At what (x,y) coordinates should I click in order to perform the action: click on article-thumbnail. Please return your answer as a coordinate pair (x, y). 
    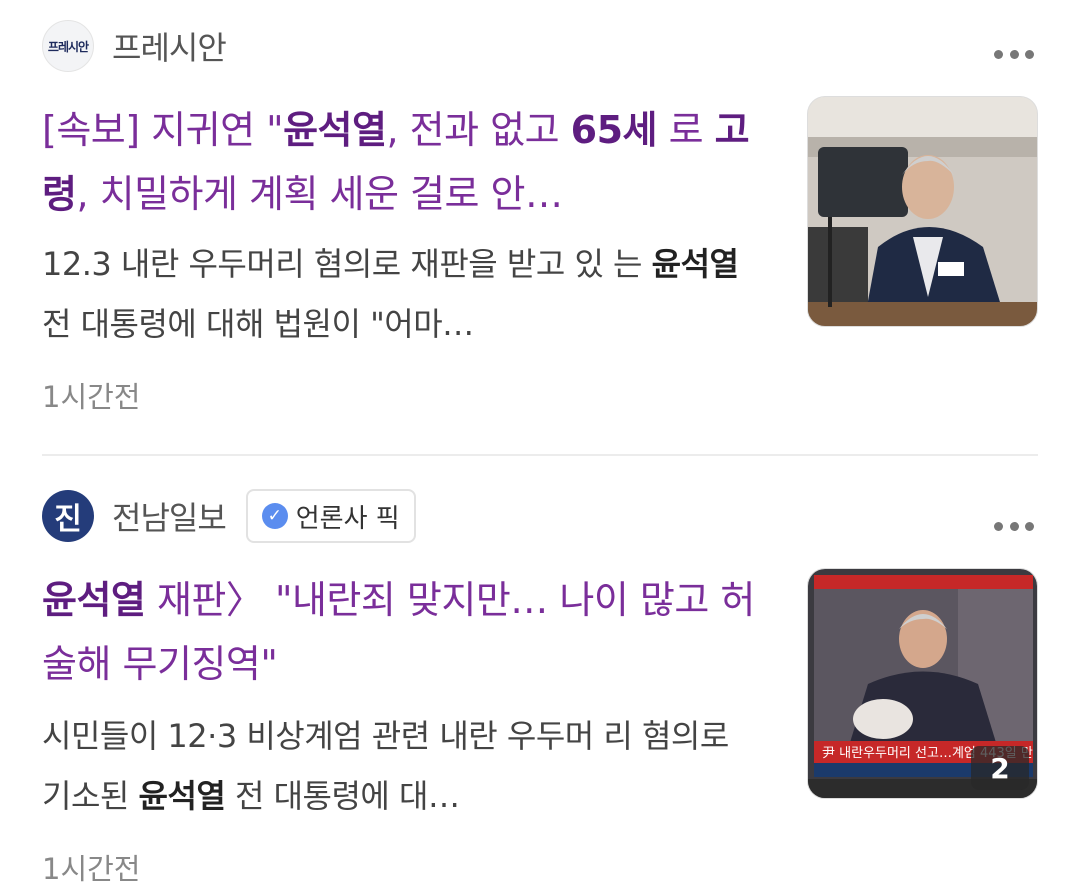
    Looking at the image, I should click on (922, 211).